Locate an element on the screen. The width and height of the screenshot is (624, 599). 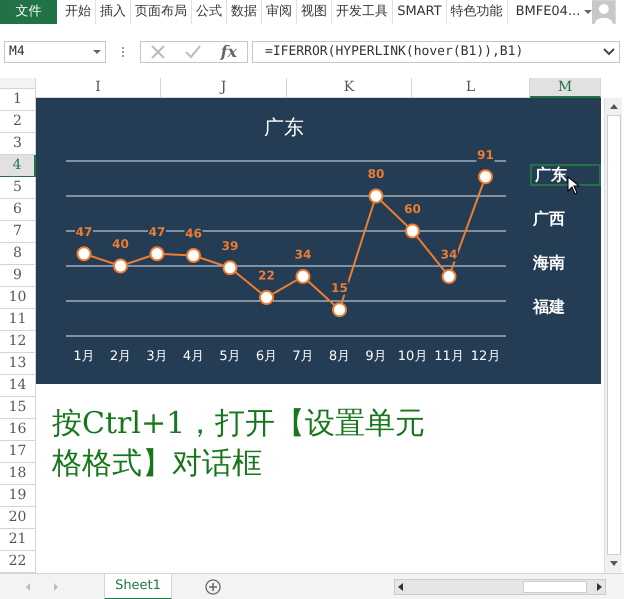
axis-label: 3月 is located at coordinates (157, 356).